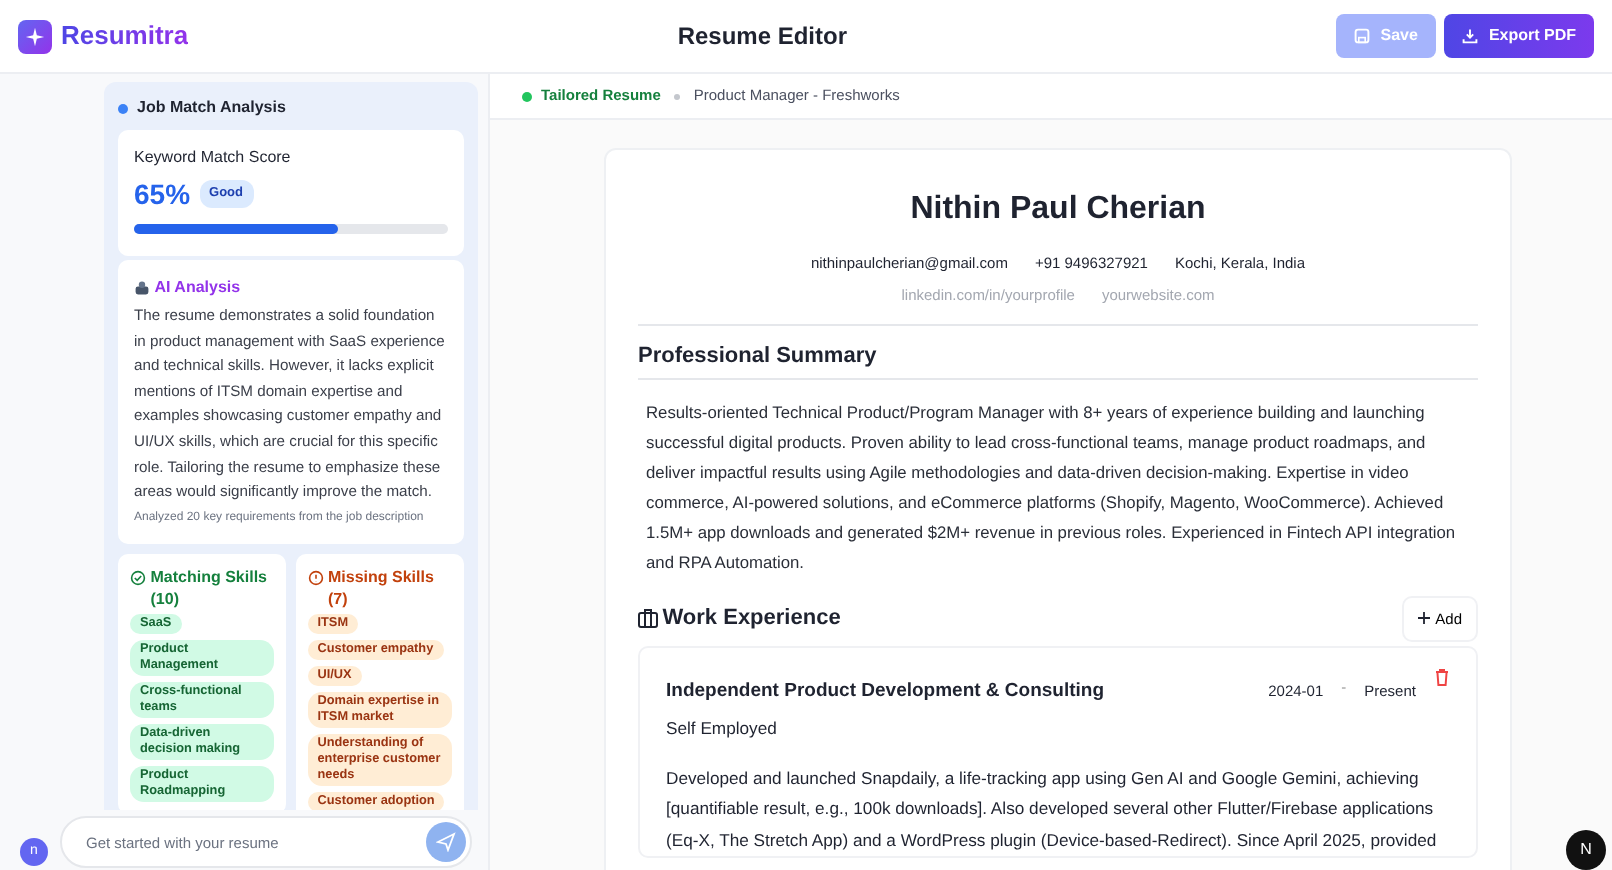 This screenshot has height=870, width=1612. What do you see at coordinates (722, 729) in the screenshot?
I see `company-name: Self Employed` at bounding box center [722, 729].